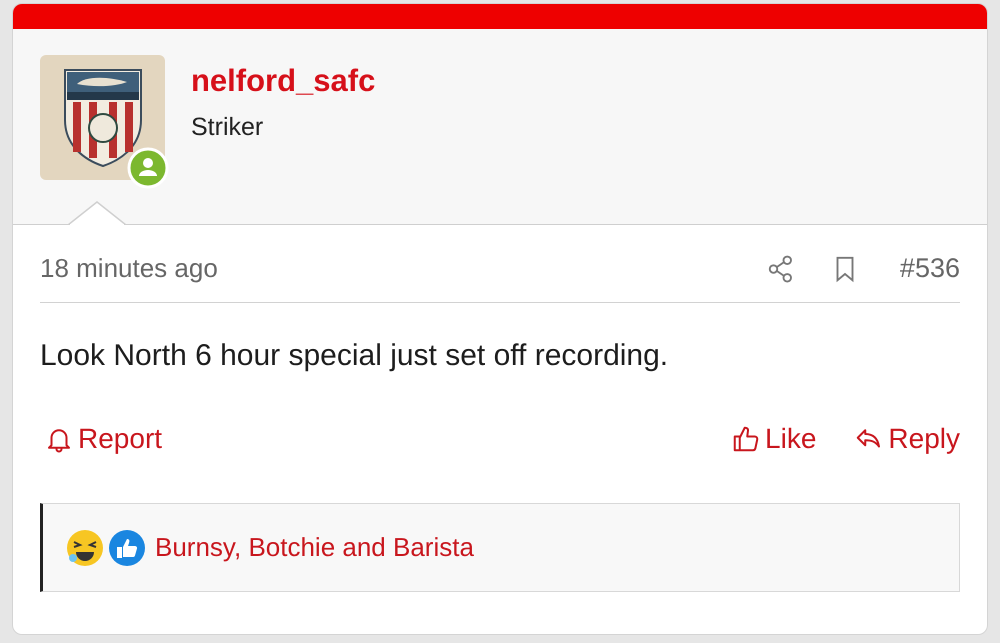  I want to click on post-time: 18 minutes ago, so click(129, 268).